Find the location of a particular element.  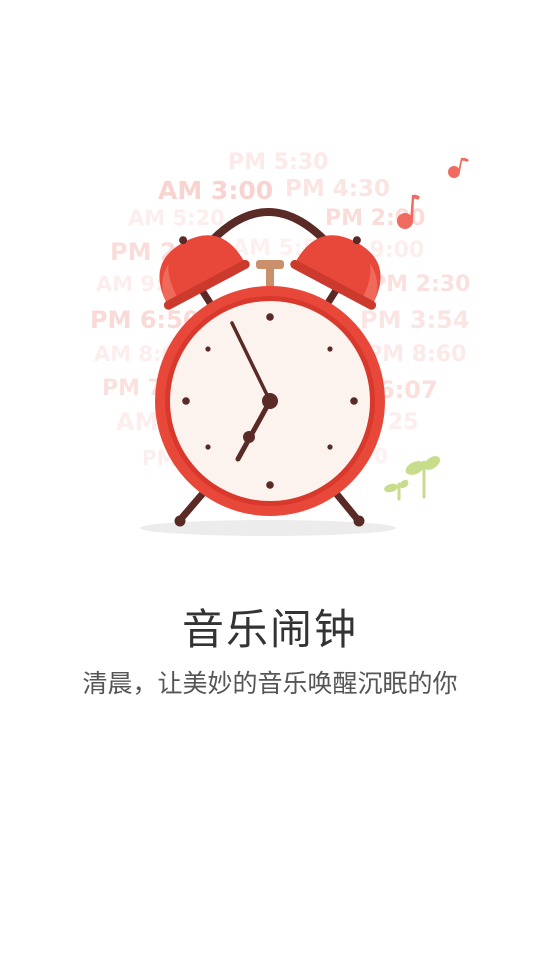

hour-hand-tip is located at coordinates (249, 437).